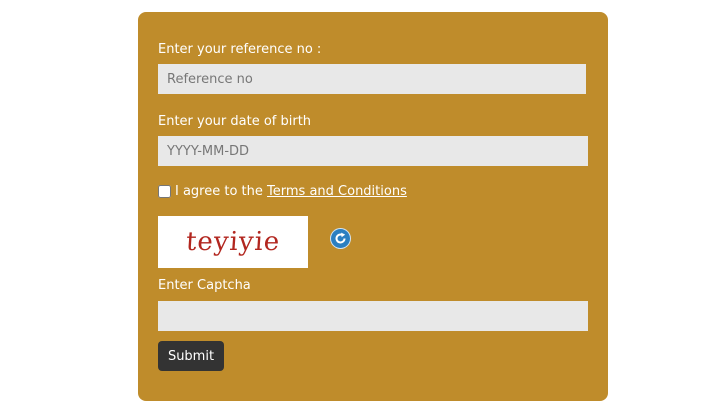 The height and width of the screenshot is (414, 727). Describe the element at coordinates (164, 191) in the screenshot. I see `terms-checkbox` at that location.